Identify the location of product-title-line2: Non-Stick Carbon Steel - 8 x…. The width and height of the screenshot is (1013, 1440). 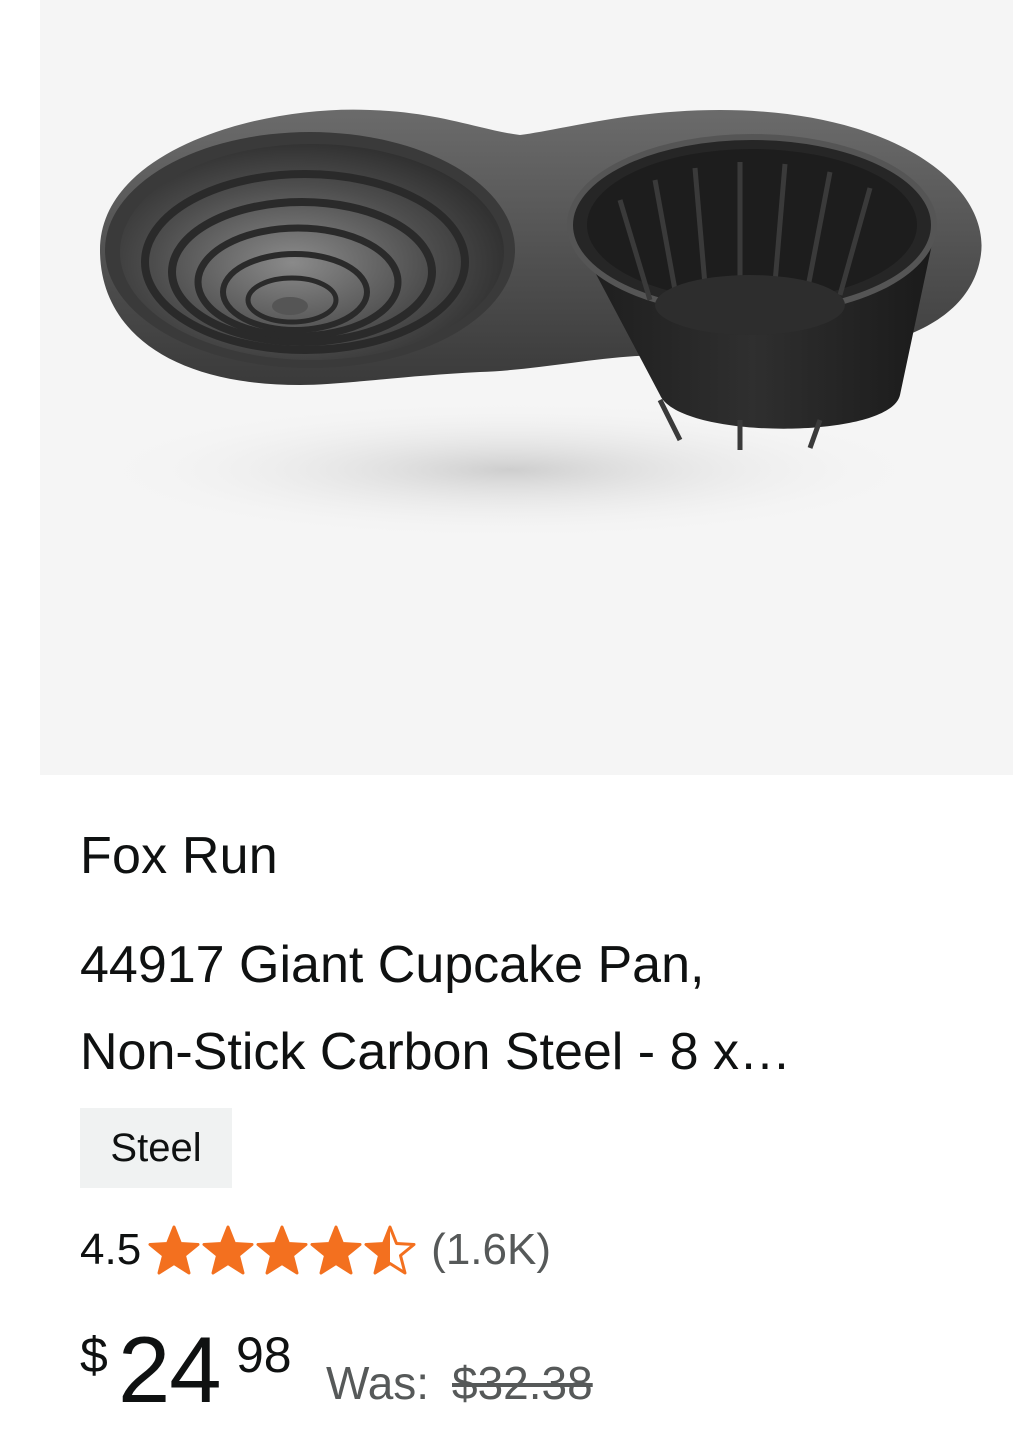
(435, 1052).